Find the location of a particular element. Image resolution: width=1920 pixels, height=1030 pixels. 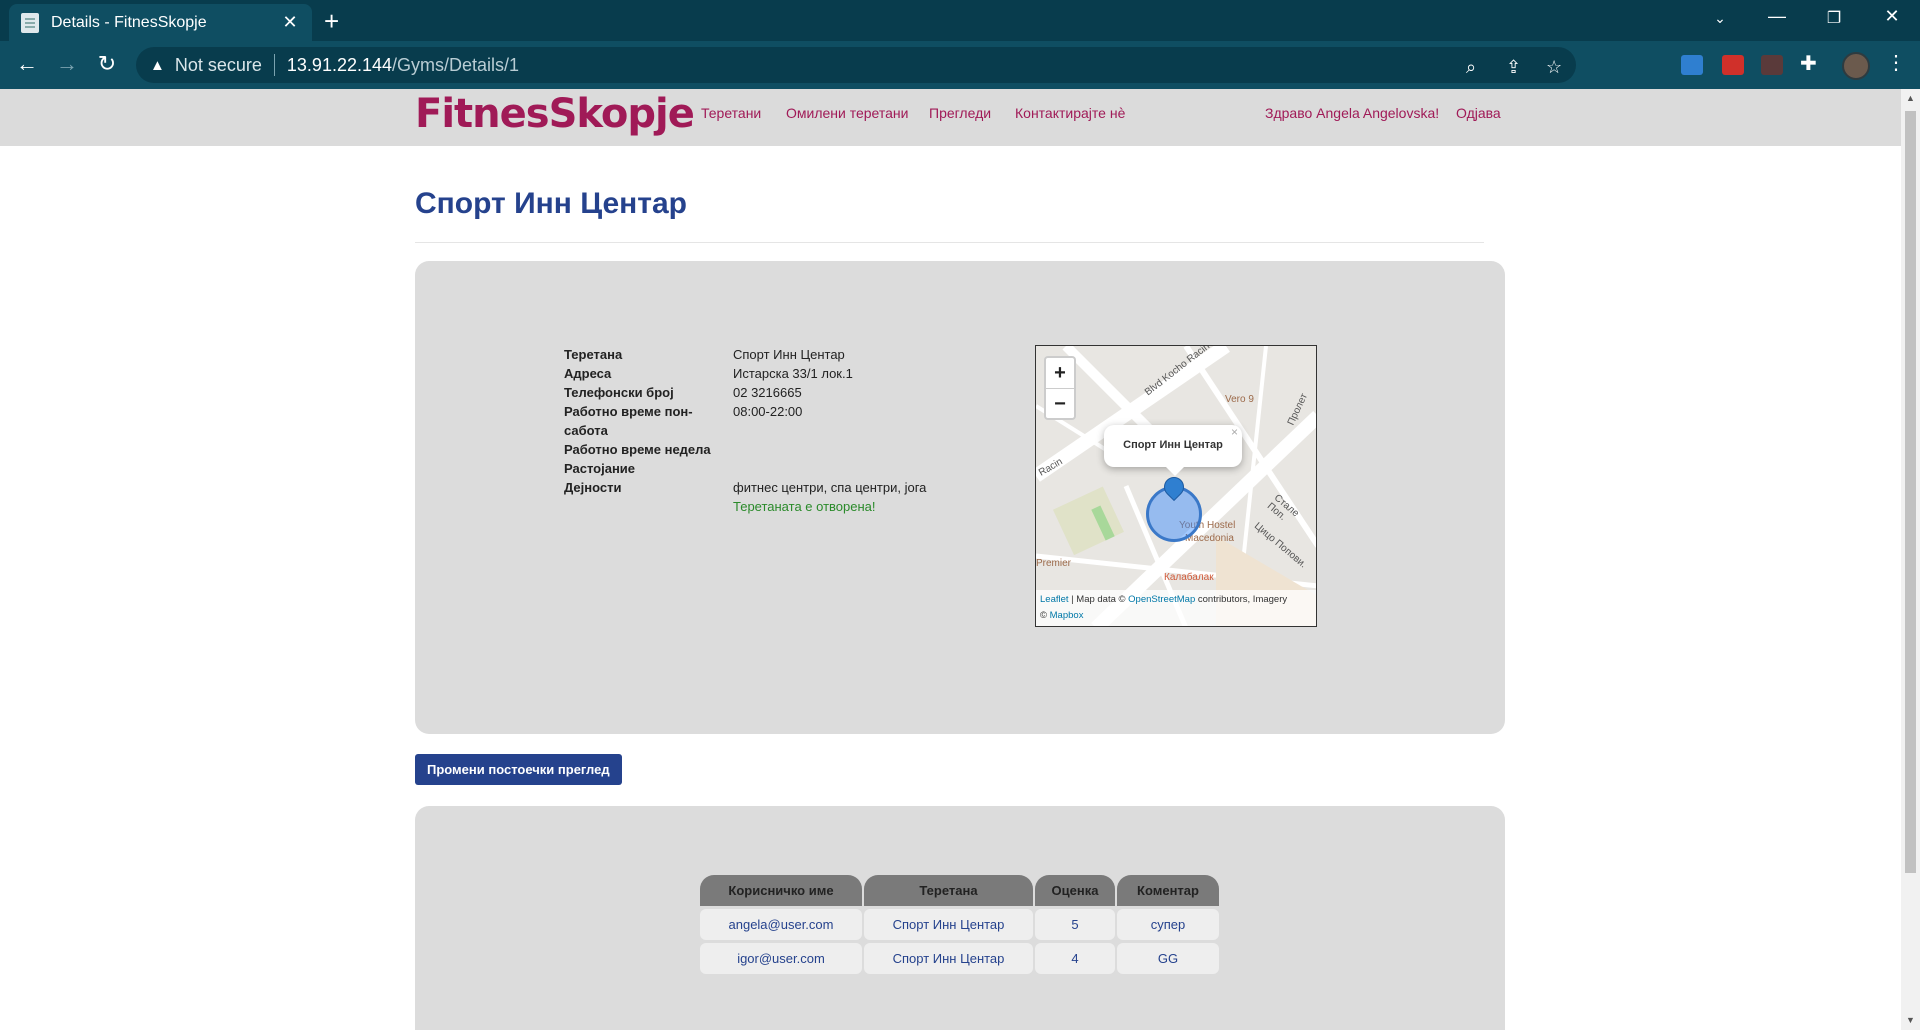

detail-label: Работно време пон-сабота is located at coordinates (628, 421).